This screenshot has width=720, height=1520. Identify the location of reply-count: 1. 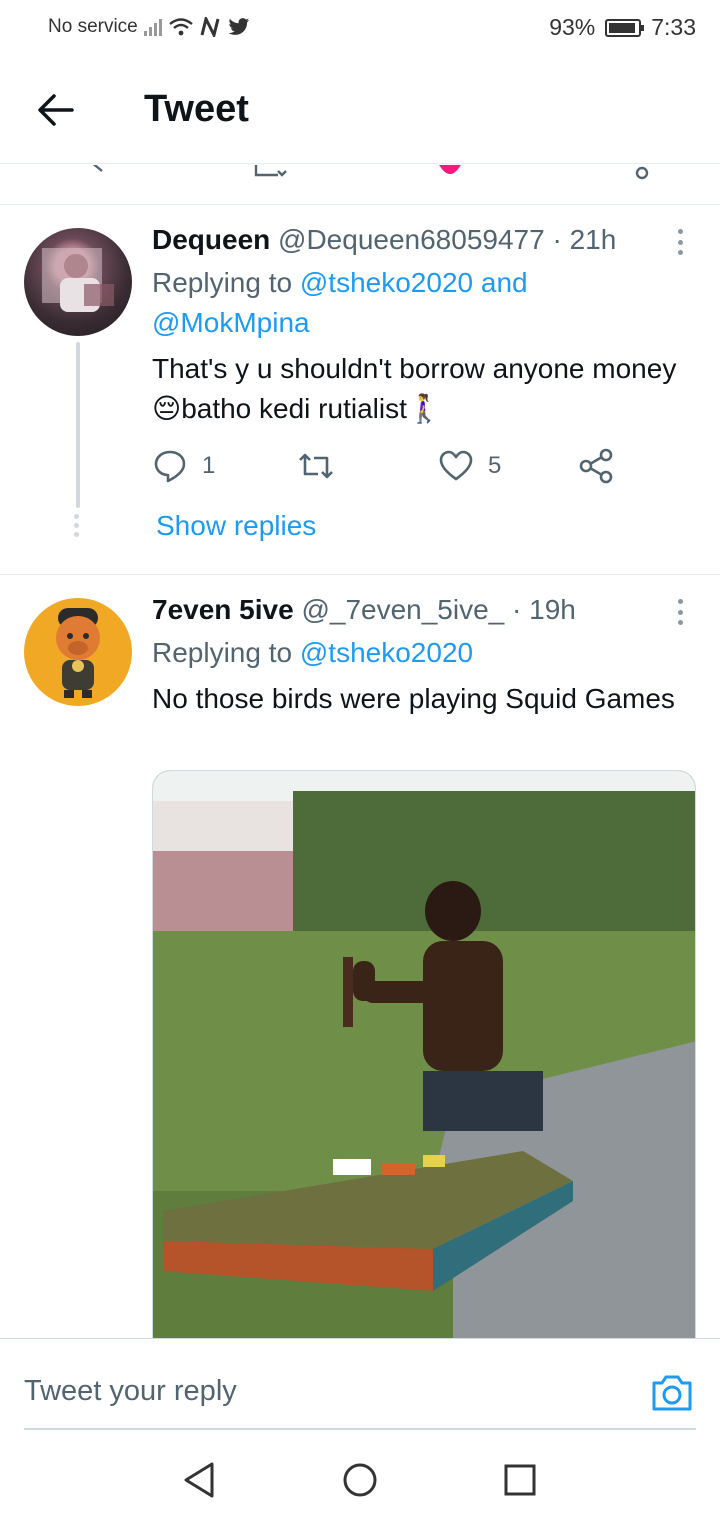
(209, 465).